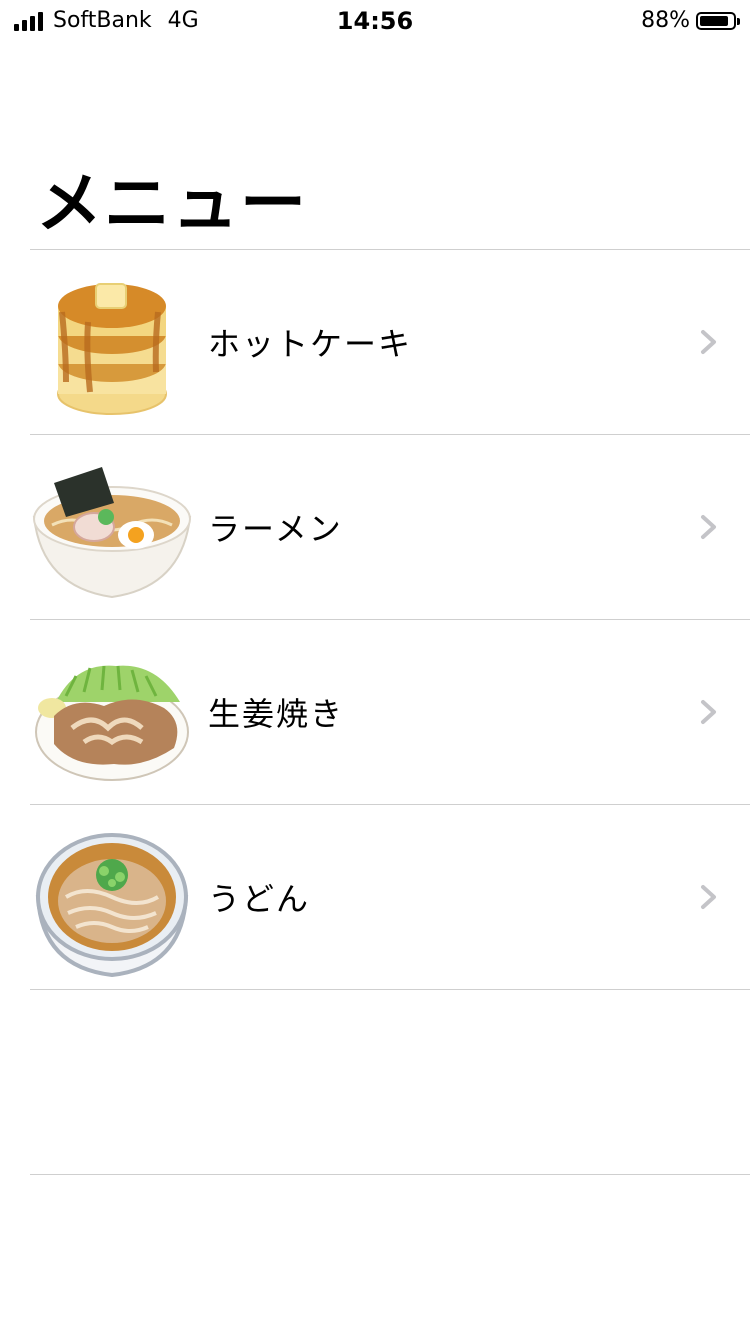 The width and height of the screenshot is (750, 1334). What do you see at coordinates (112, 712) in the screenshot?
I see `ginger-pork-icon` at bounding box center [112, 712].